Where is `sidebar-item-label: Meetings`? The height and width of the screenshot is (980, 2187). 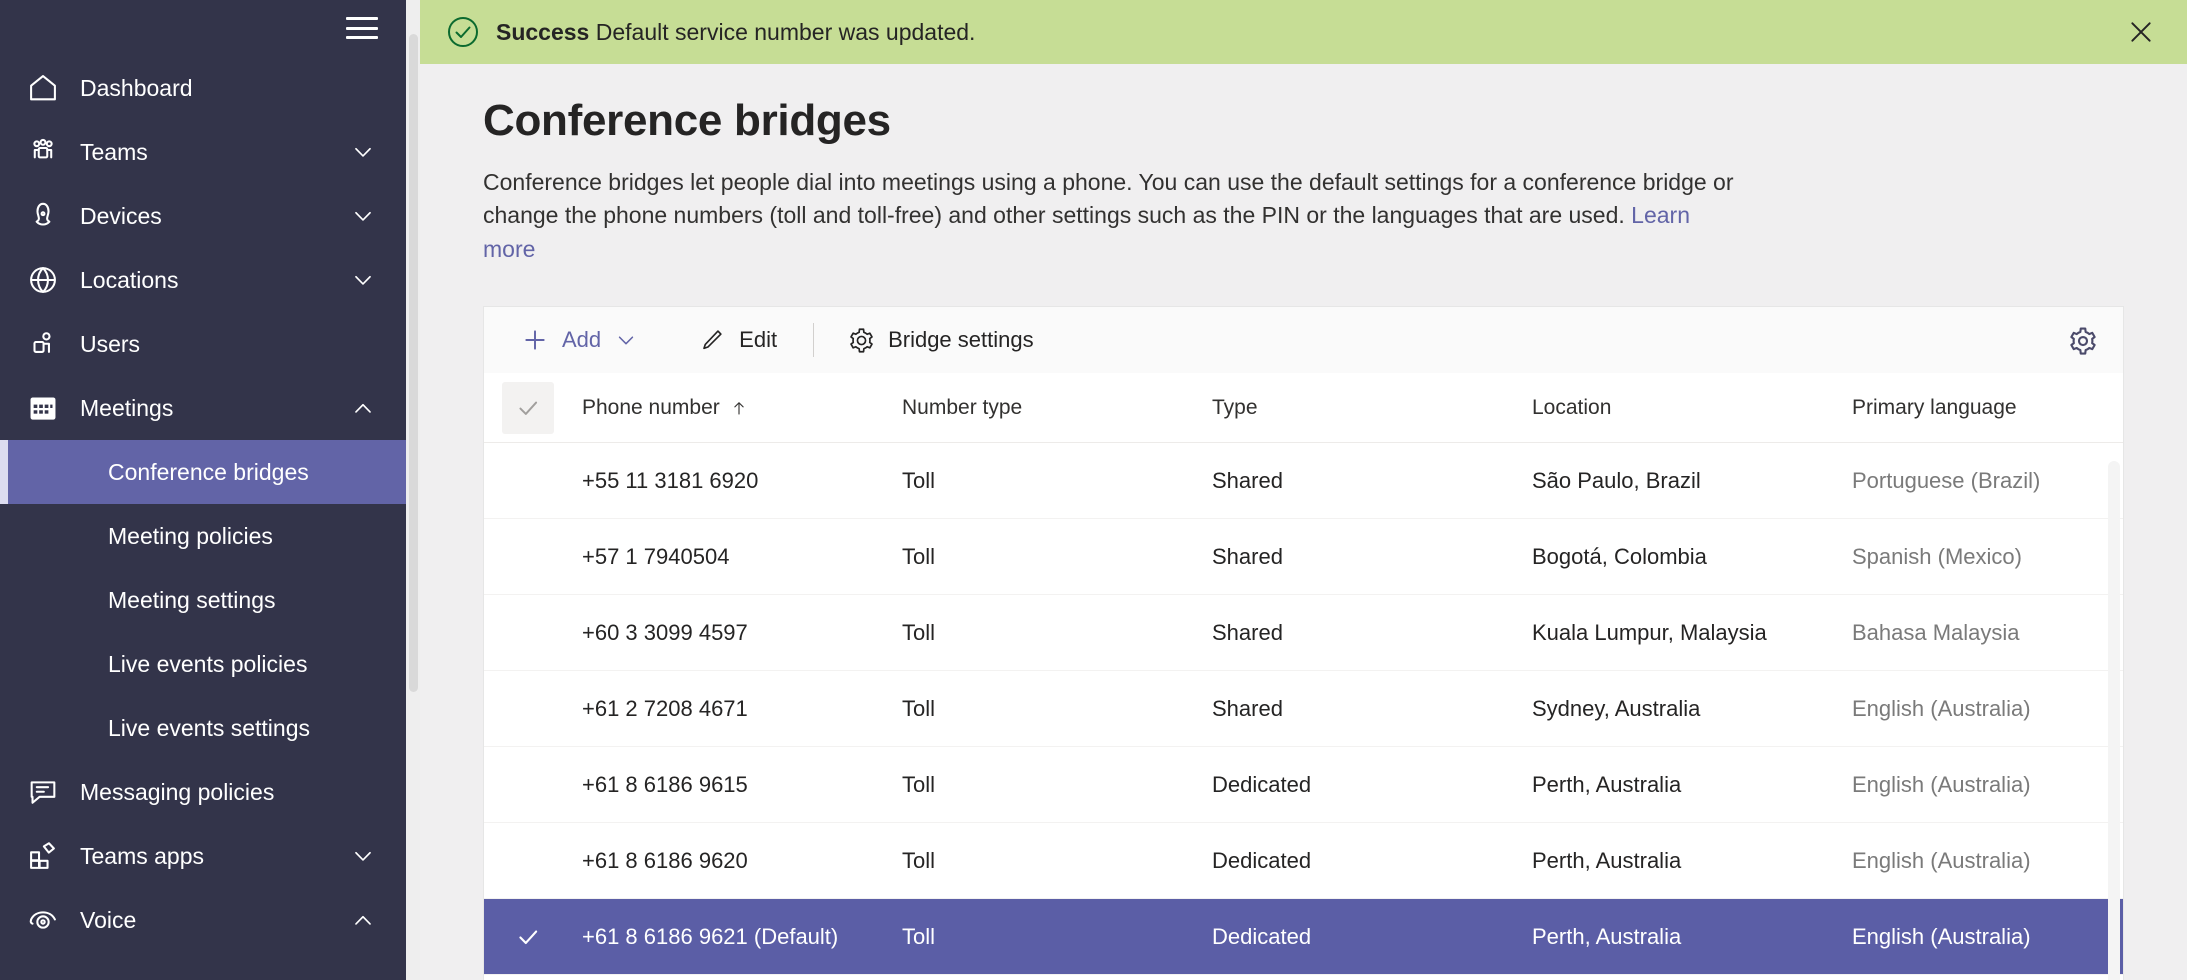
sidebar-item-label: Meetings is located at coordinates (127, 407).